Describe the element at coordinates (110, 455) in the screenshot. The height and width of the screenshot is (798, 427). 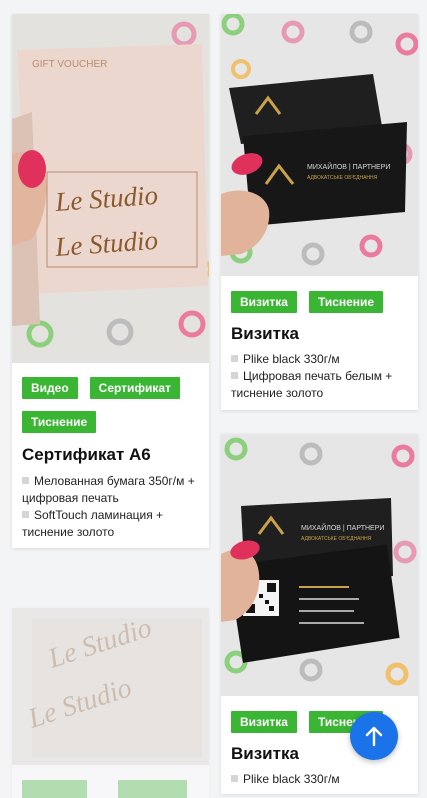
I see `product-title: Сертификат А6` at that location.